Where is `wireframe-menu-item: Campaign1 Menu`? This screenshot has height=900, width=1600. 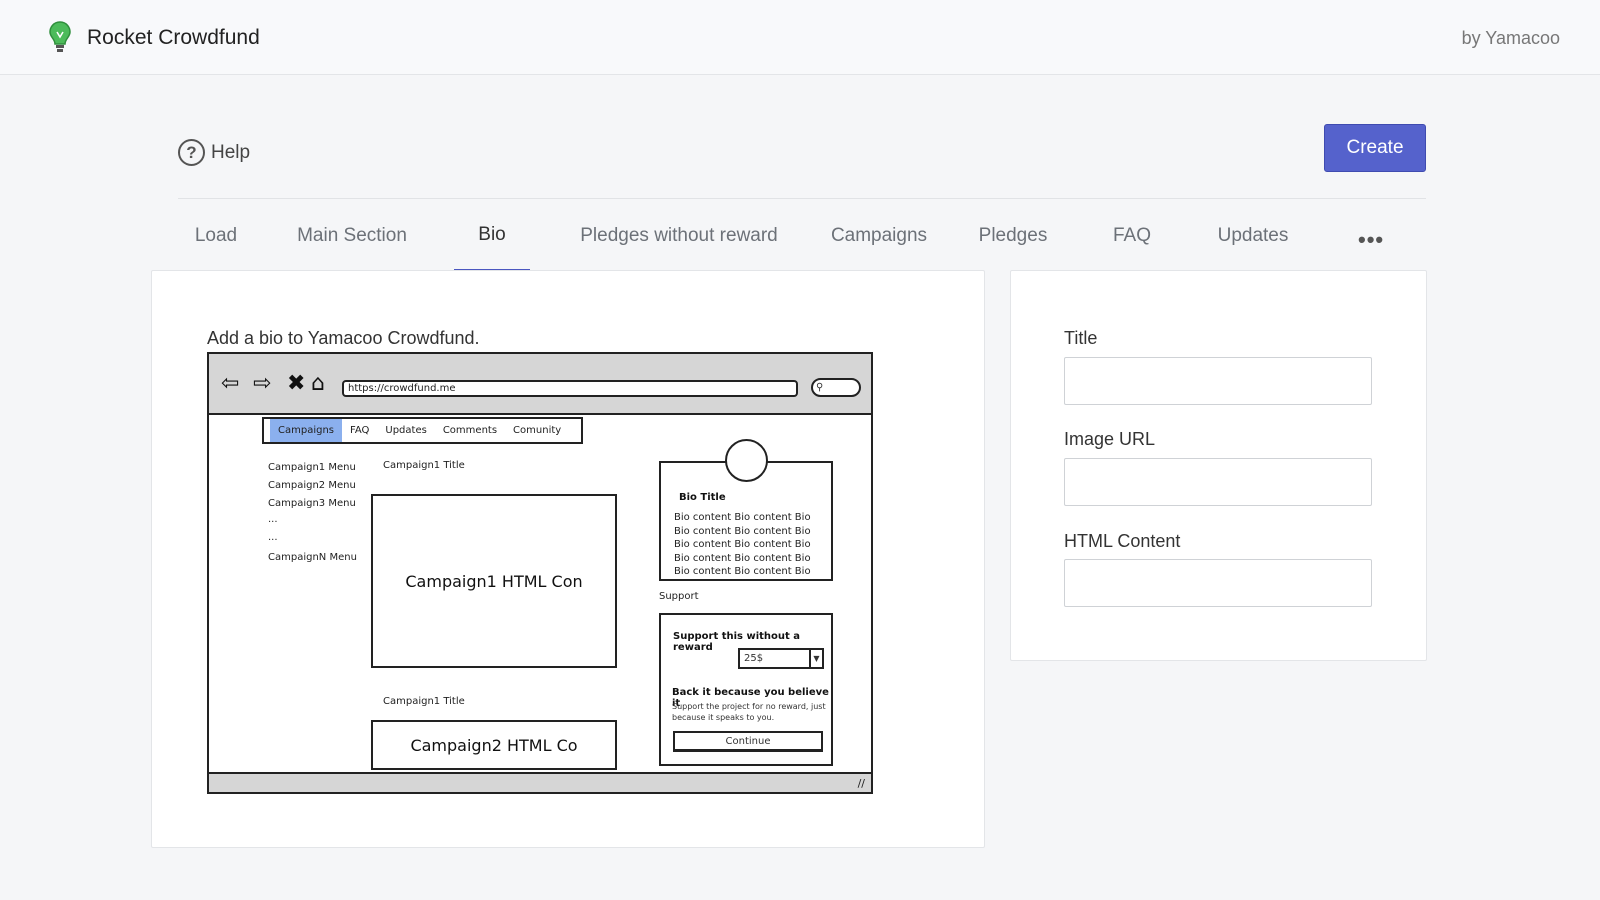 wireframe-menu-item: Campaign1 Menu is located at coordinates (312, 467).